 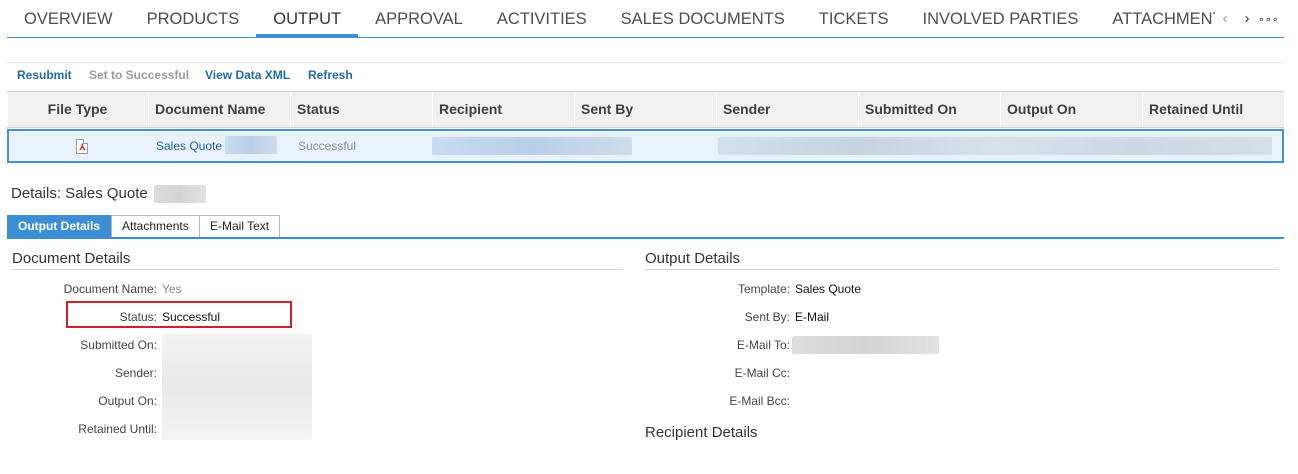 What do you see at coordinates (645, 37) in the screenshot?
I see `tab-bar-underline` at bounding box center [645, 37].